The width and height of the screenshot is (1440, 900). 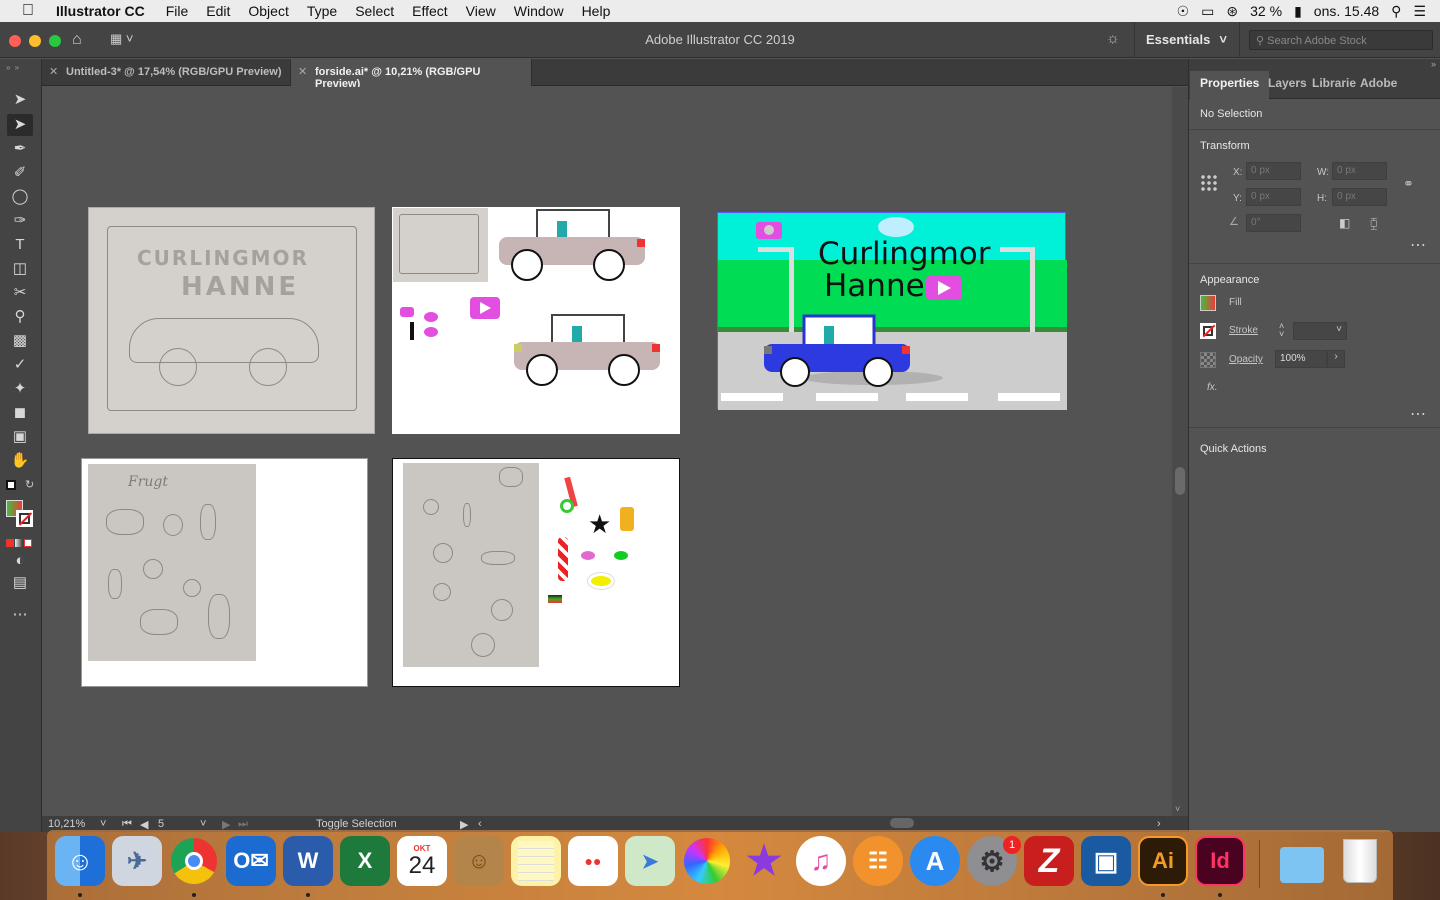 What do you see at coordinates (650, 861) in the screenshot?
I see `maps-icon: ➤` at bounding box center [650, 861].